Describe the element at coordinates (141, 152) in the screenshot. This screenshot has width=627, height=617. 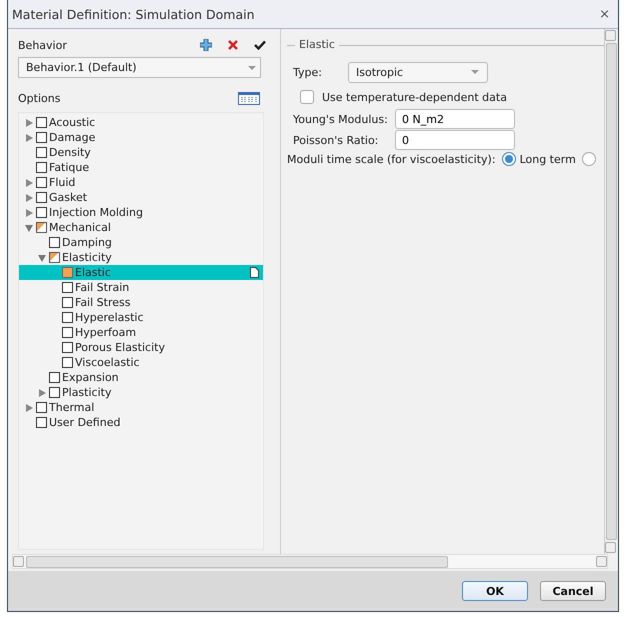
I see `tree-item: Density` at that location.